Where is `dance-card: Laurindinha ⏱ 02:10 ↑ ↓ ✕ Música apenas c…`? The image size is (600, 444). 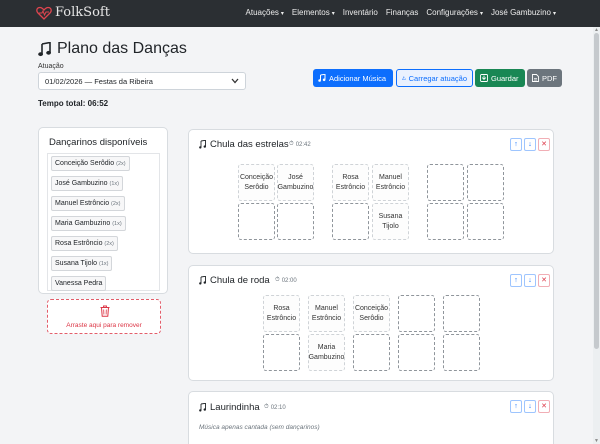 dance-card: Laurindinha ⏱ 02:10 ↑ ↓ ✕ Música apenas c… is located at coordinates (371, 417).